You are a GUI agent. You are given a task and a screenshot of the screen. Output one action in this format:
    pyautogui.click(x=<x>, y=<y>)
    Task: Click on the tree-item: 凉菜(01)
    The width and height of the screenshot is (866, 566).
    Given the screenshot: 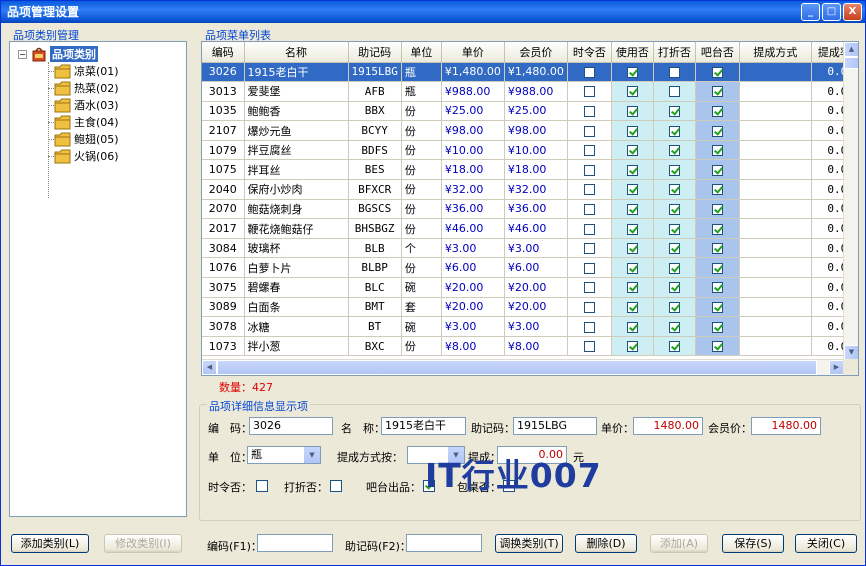 What is the action you would take?
    pyautogui.click(x=86, y=71)
    